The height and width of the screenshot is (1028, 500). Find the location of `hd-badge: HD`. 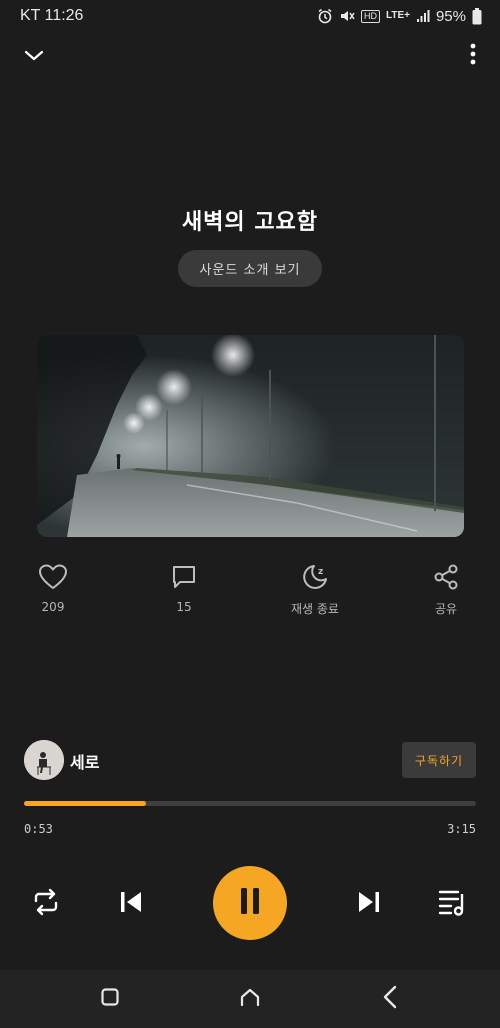

hd-badge: HD is located at coordinates (370, 16).